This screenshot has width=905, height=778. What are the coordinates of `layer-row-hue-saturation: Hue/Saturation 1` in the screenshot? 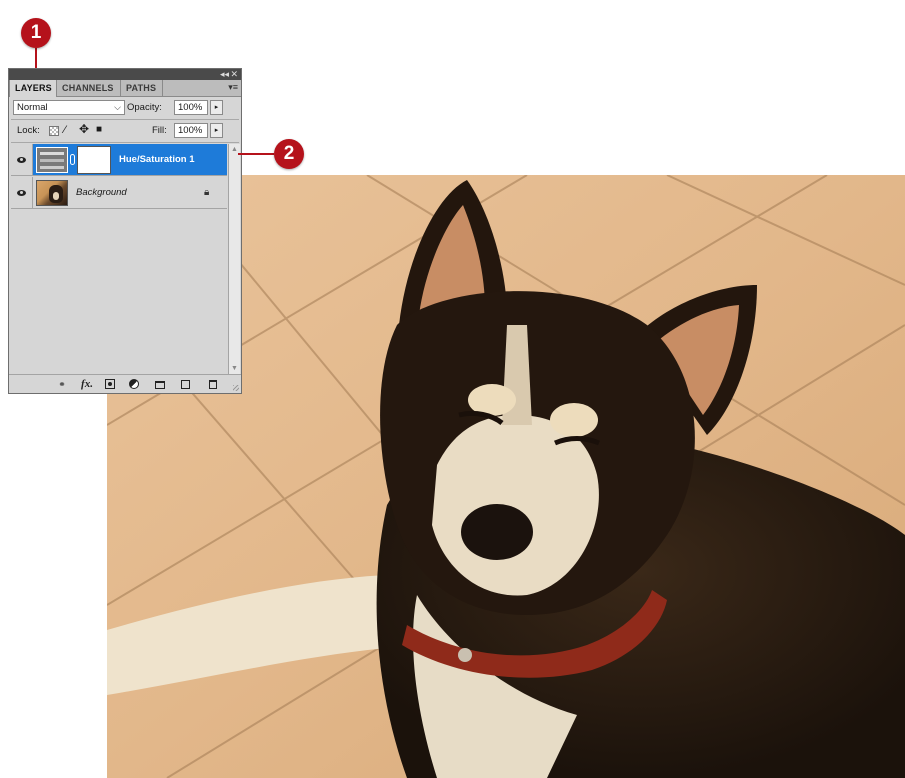 It's located at (119, 160).